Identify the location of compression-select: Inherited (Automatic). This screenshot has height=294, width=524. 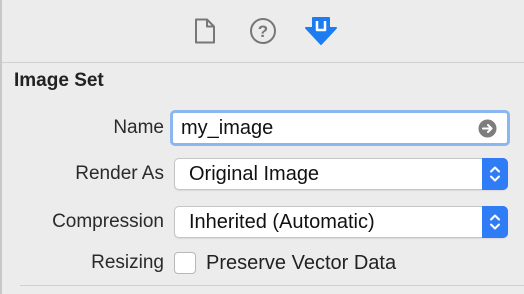
(341, 222).